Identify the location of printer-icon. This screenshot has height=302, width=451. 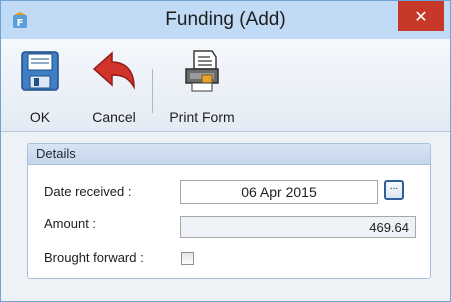
(202, 71).